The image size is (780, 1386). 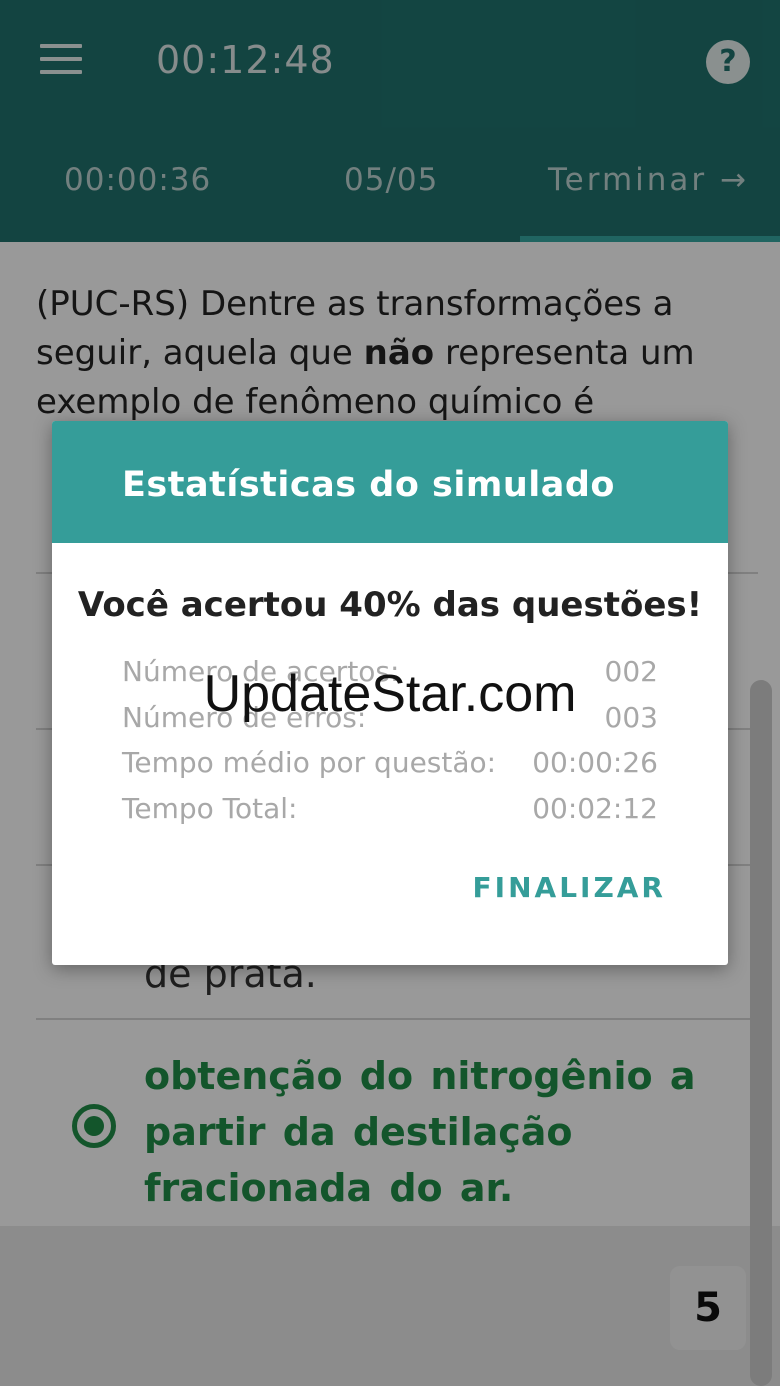 What do you see at coordinates (595, 808) in the screenshot?
I see `stat-value: 00:02:12` at bounding box center [595, 808].